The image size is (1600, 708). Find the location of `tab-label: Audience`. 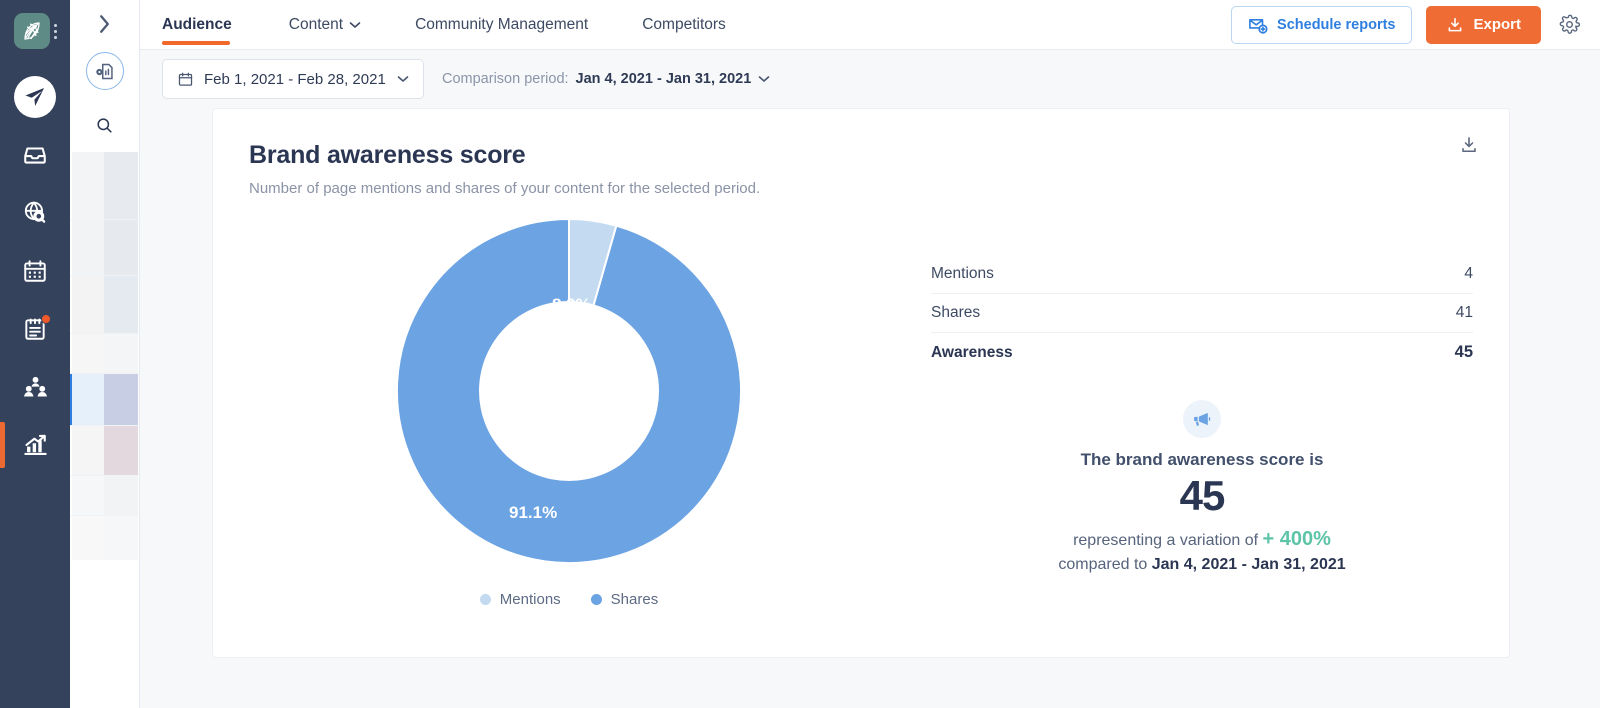

tab-label: Audience is located at coordinates (197, 24).